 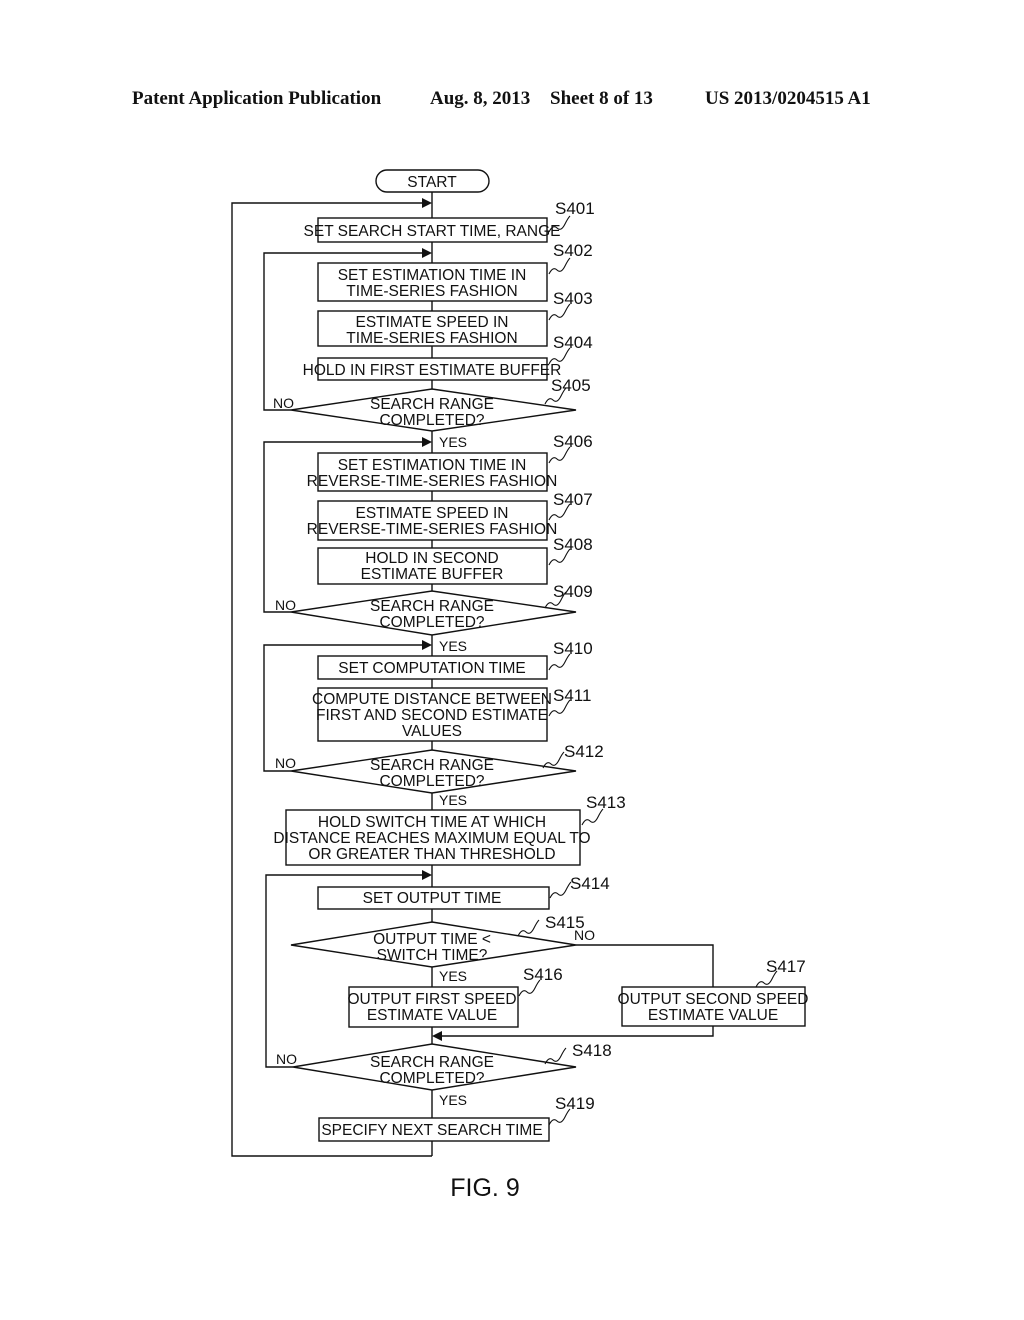 I want to click on step-id-s408: S408, so click(x=573, y=544).